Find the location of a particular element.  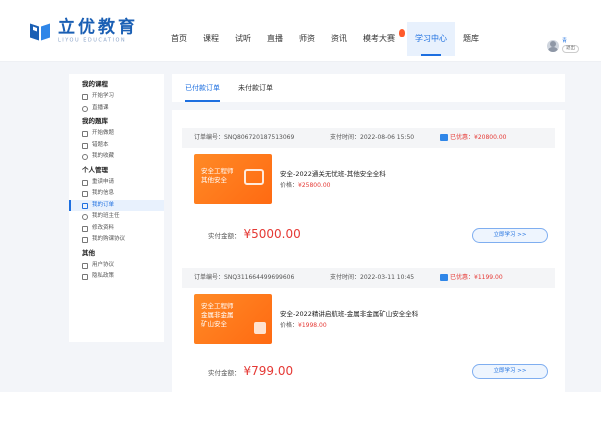

sidebar-item-privacy: 隐私政策 is located at coordinates (116, 277).